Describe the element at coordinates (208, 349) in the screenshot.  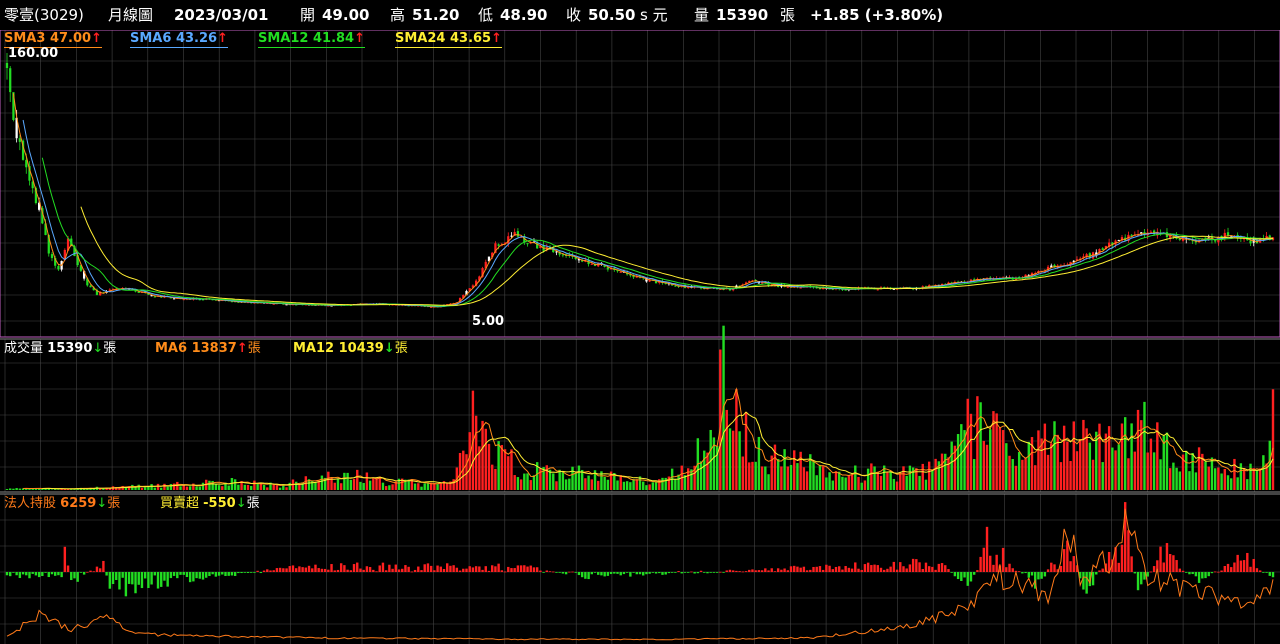
I see `volume-ma6-legend: MA6 13837↑張` at that location.